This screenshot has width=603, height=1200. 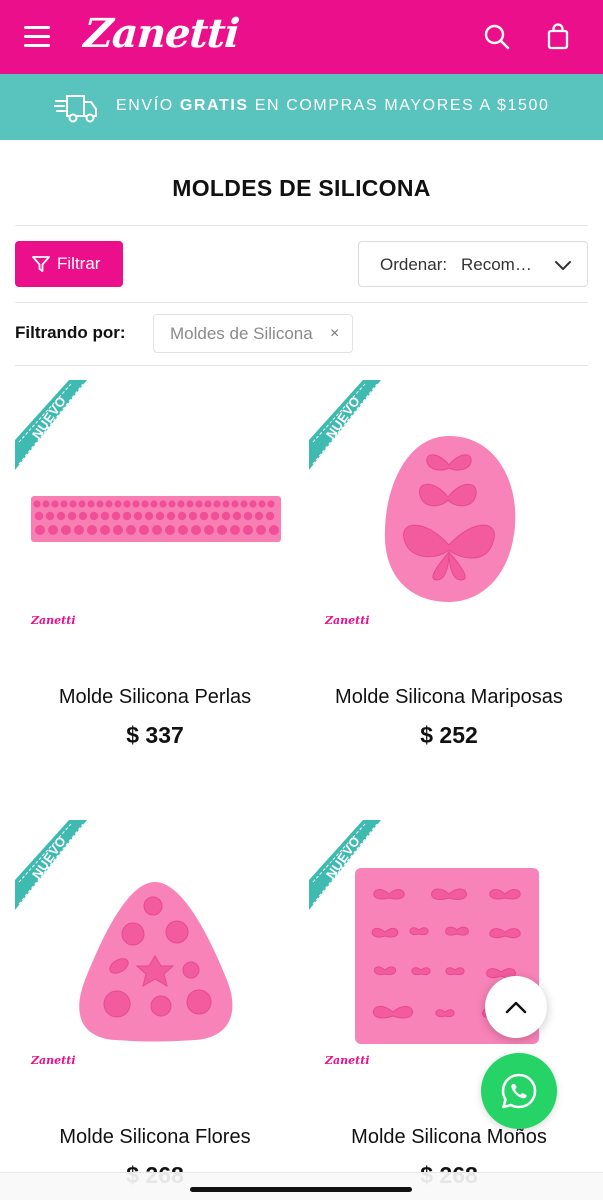 I want to click on home-indicator, so click(x=301, y=1189).